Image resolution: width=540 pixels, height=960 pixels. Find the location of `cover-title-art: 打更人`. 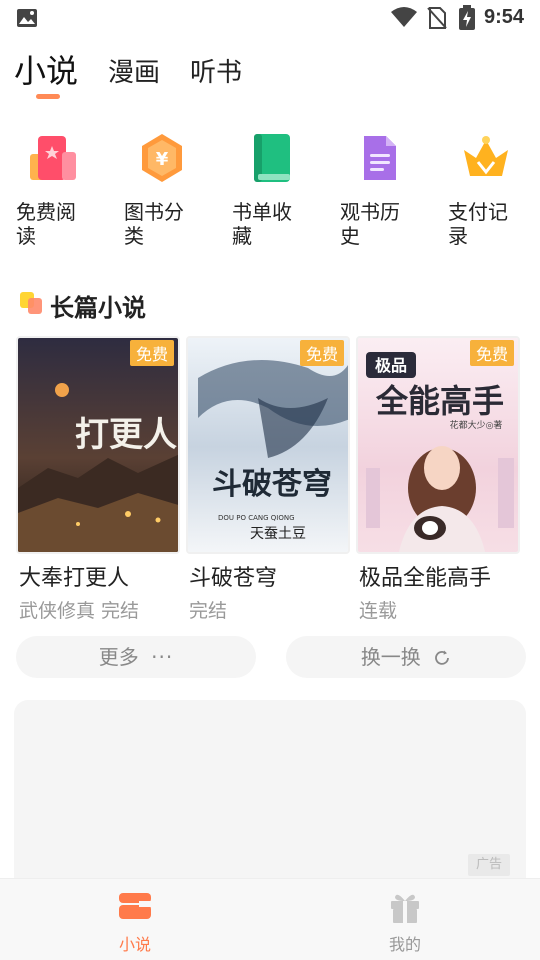

cover-title-art: 打更人 is located at coordinates (126, 435).